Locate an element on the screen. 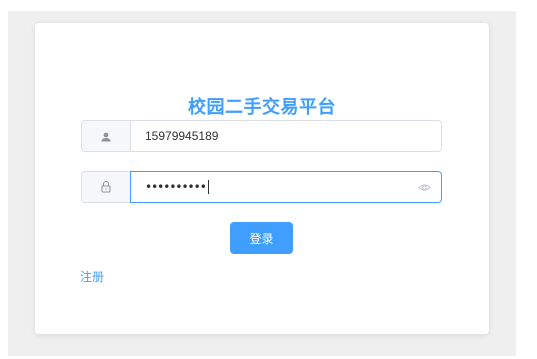 The width and height of the screenshot is (537, 359). password-input-group: •••••••••• is located at coordinates (261, 187).